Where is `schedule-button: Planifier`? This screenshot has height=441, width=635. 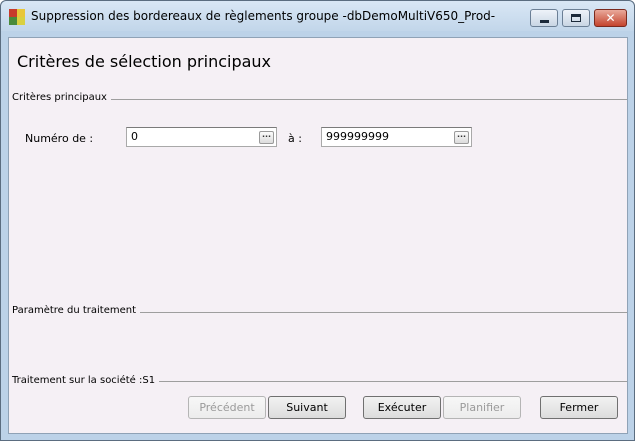
schedule-button: Planifier is located at coordinates (482, 407).